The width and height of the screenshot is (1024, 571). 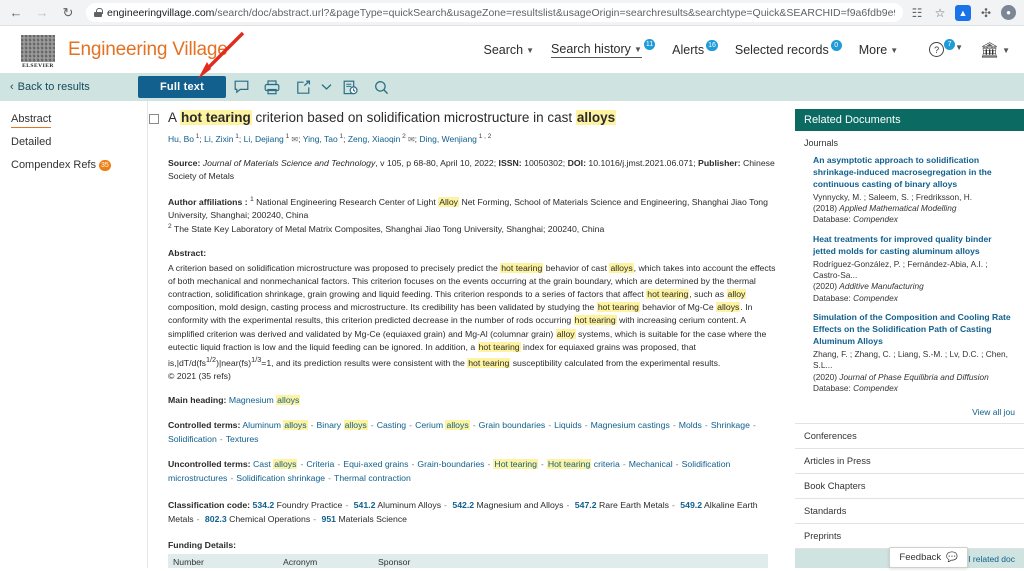 What do you see at coordinates (442, 425) in the screenshot?
I see `term-link: Cerium alloys` at bounding box center [442, 425].